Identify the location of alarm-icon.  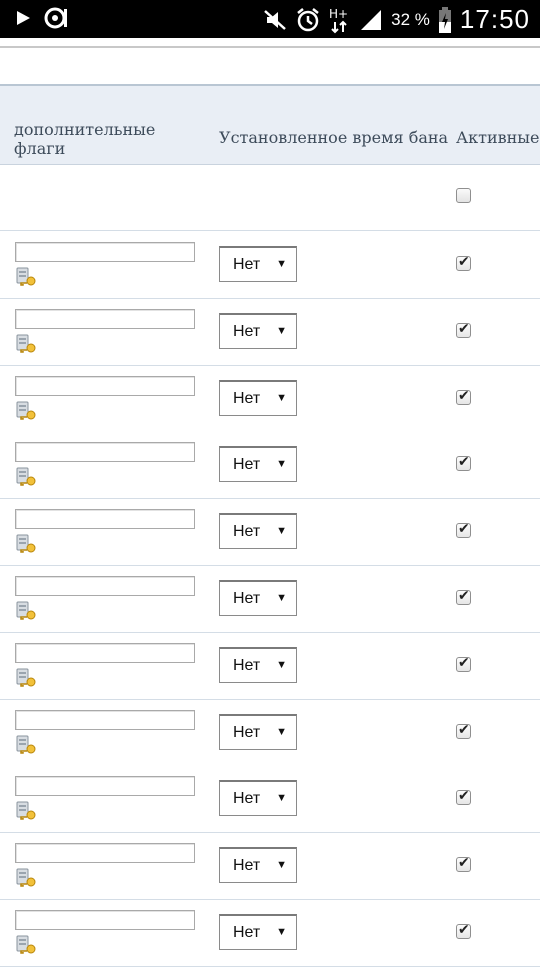
(308, 20).